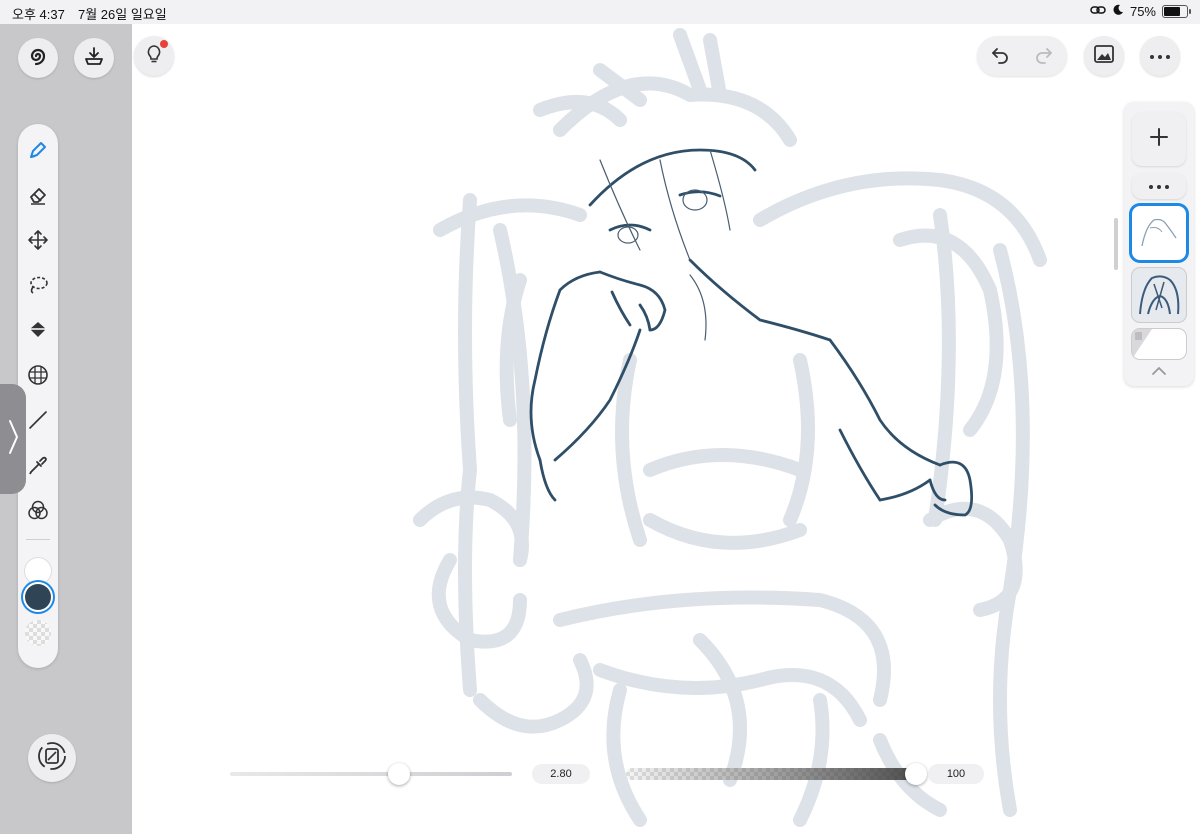  I want to click on chevron-right-icon, so click(13, 439).